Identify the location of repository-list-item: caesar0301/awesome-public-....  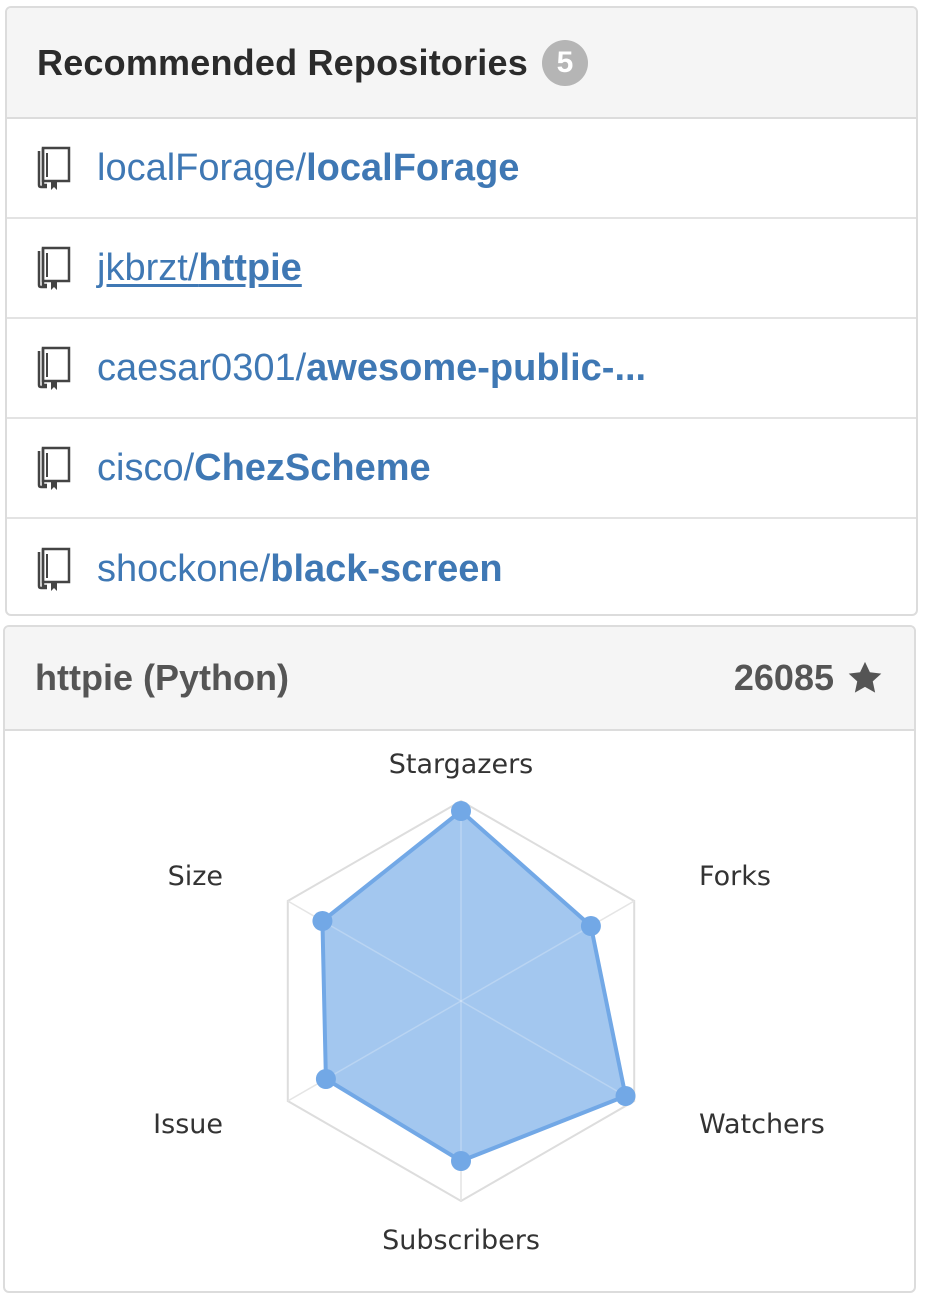
(461, 369).